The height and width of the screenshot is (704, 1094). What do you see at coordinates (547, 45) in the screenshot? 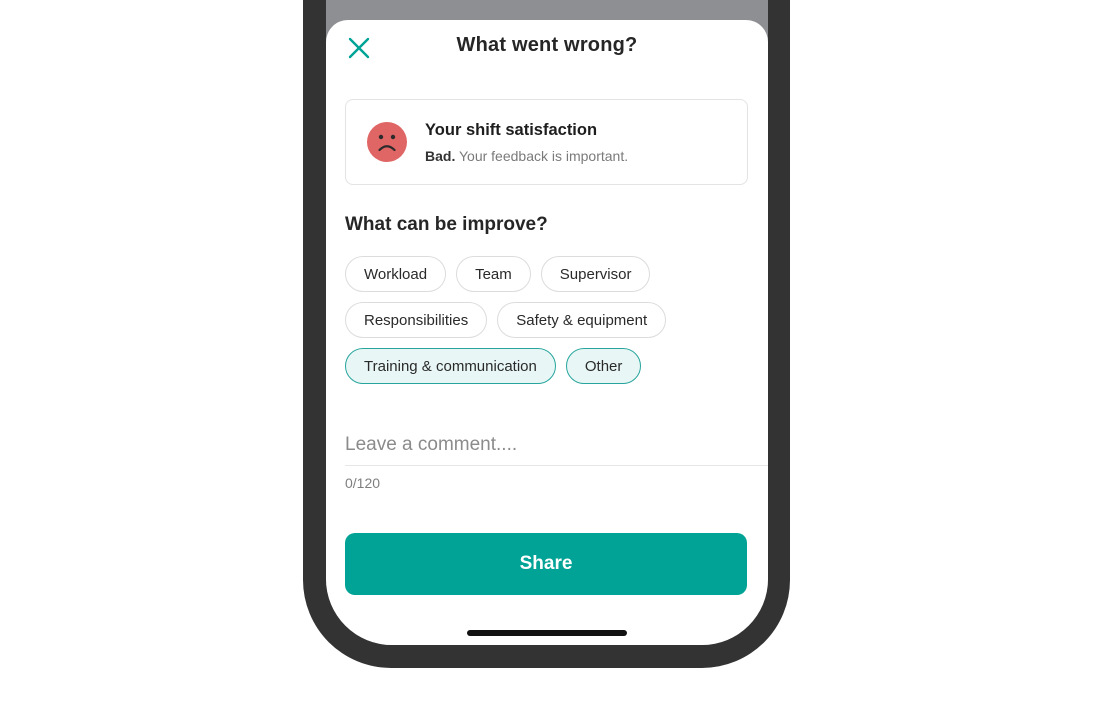
I see `sheet-title: What went wrong?` at bounding box center [547, 45].